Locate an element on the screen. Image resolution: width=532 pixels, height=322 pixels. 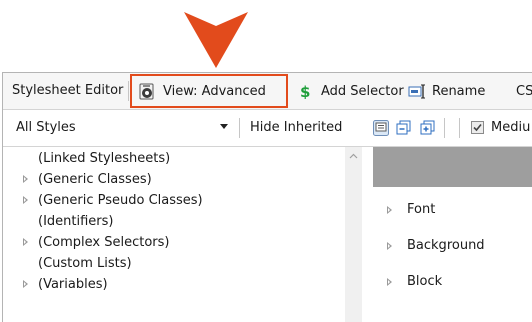
hide-inherited-button: Hide Inherited is located at coordinates (296, 127).